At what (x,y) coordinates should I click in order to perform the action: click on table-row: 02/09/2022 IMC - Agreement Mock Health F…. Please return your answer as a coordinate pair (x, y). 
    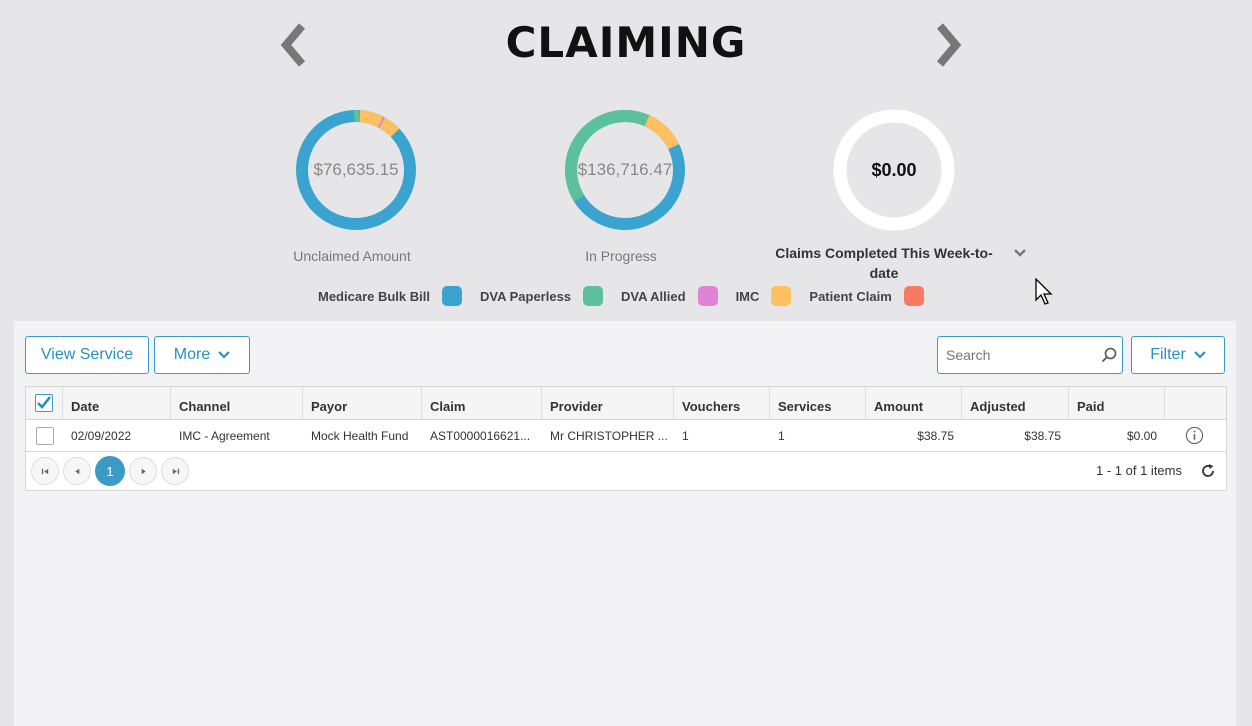
    Looking at the image, I should click on (626, 436).